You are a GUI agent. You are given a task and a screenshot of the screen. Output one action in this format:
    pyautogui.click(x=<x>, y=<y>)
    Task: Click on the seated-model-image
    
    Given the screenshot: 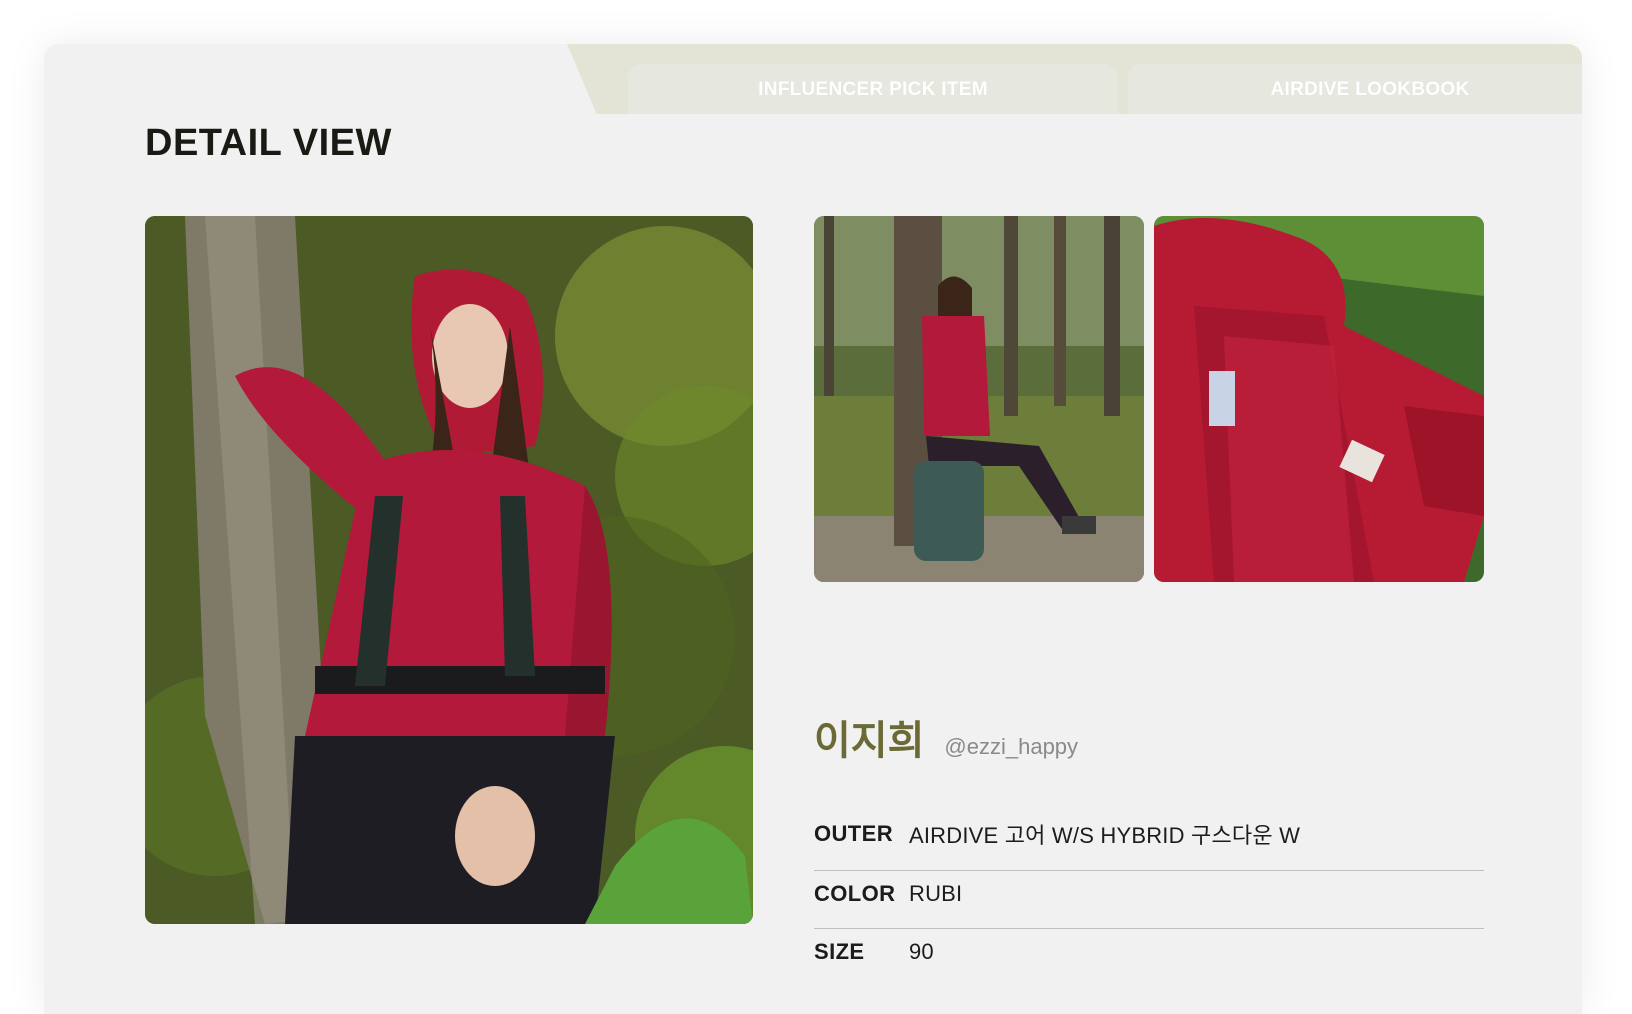 What is the action you would take?
    pyautogui.click(x=979, y=399)
    